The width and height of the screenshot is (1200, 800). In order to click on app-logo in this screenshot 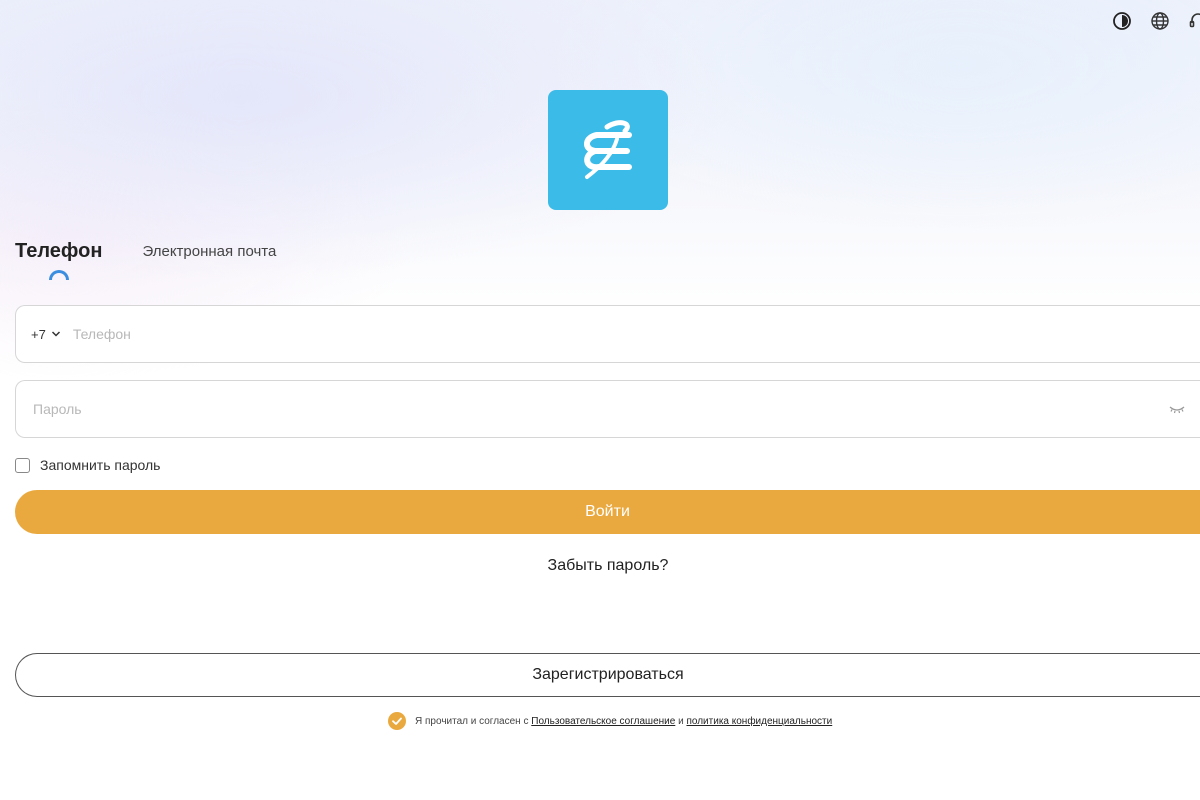, I will do `click(608, 150)`.